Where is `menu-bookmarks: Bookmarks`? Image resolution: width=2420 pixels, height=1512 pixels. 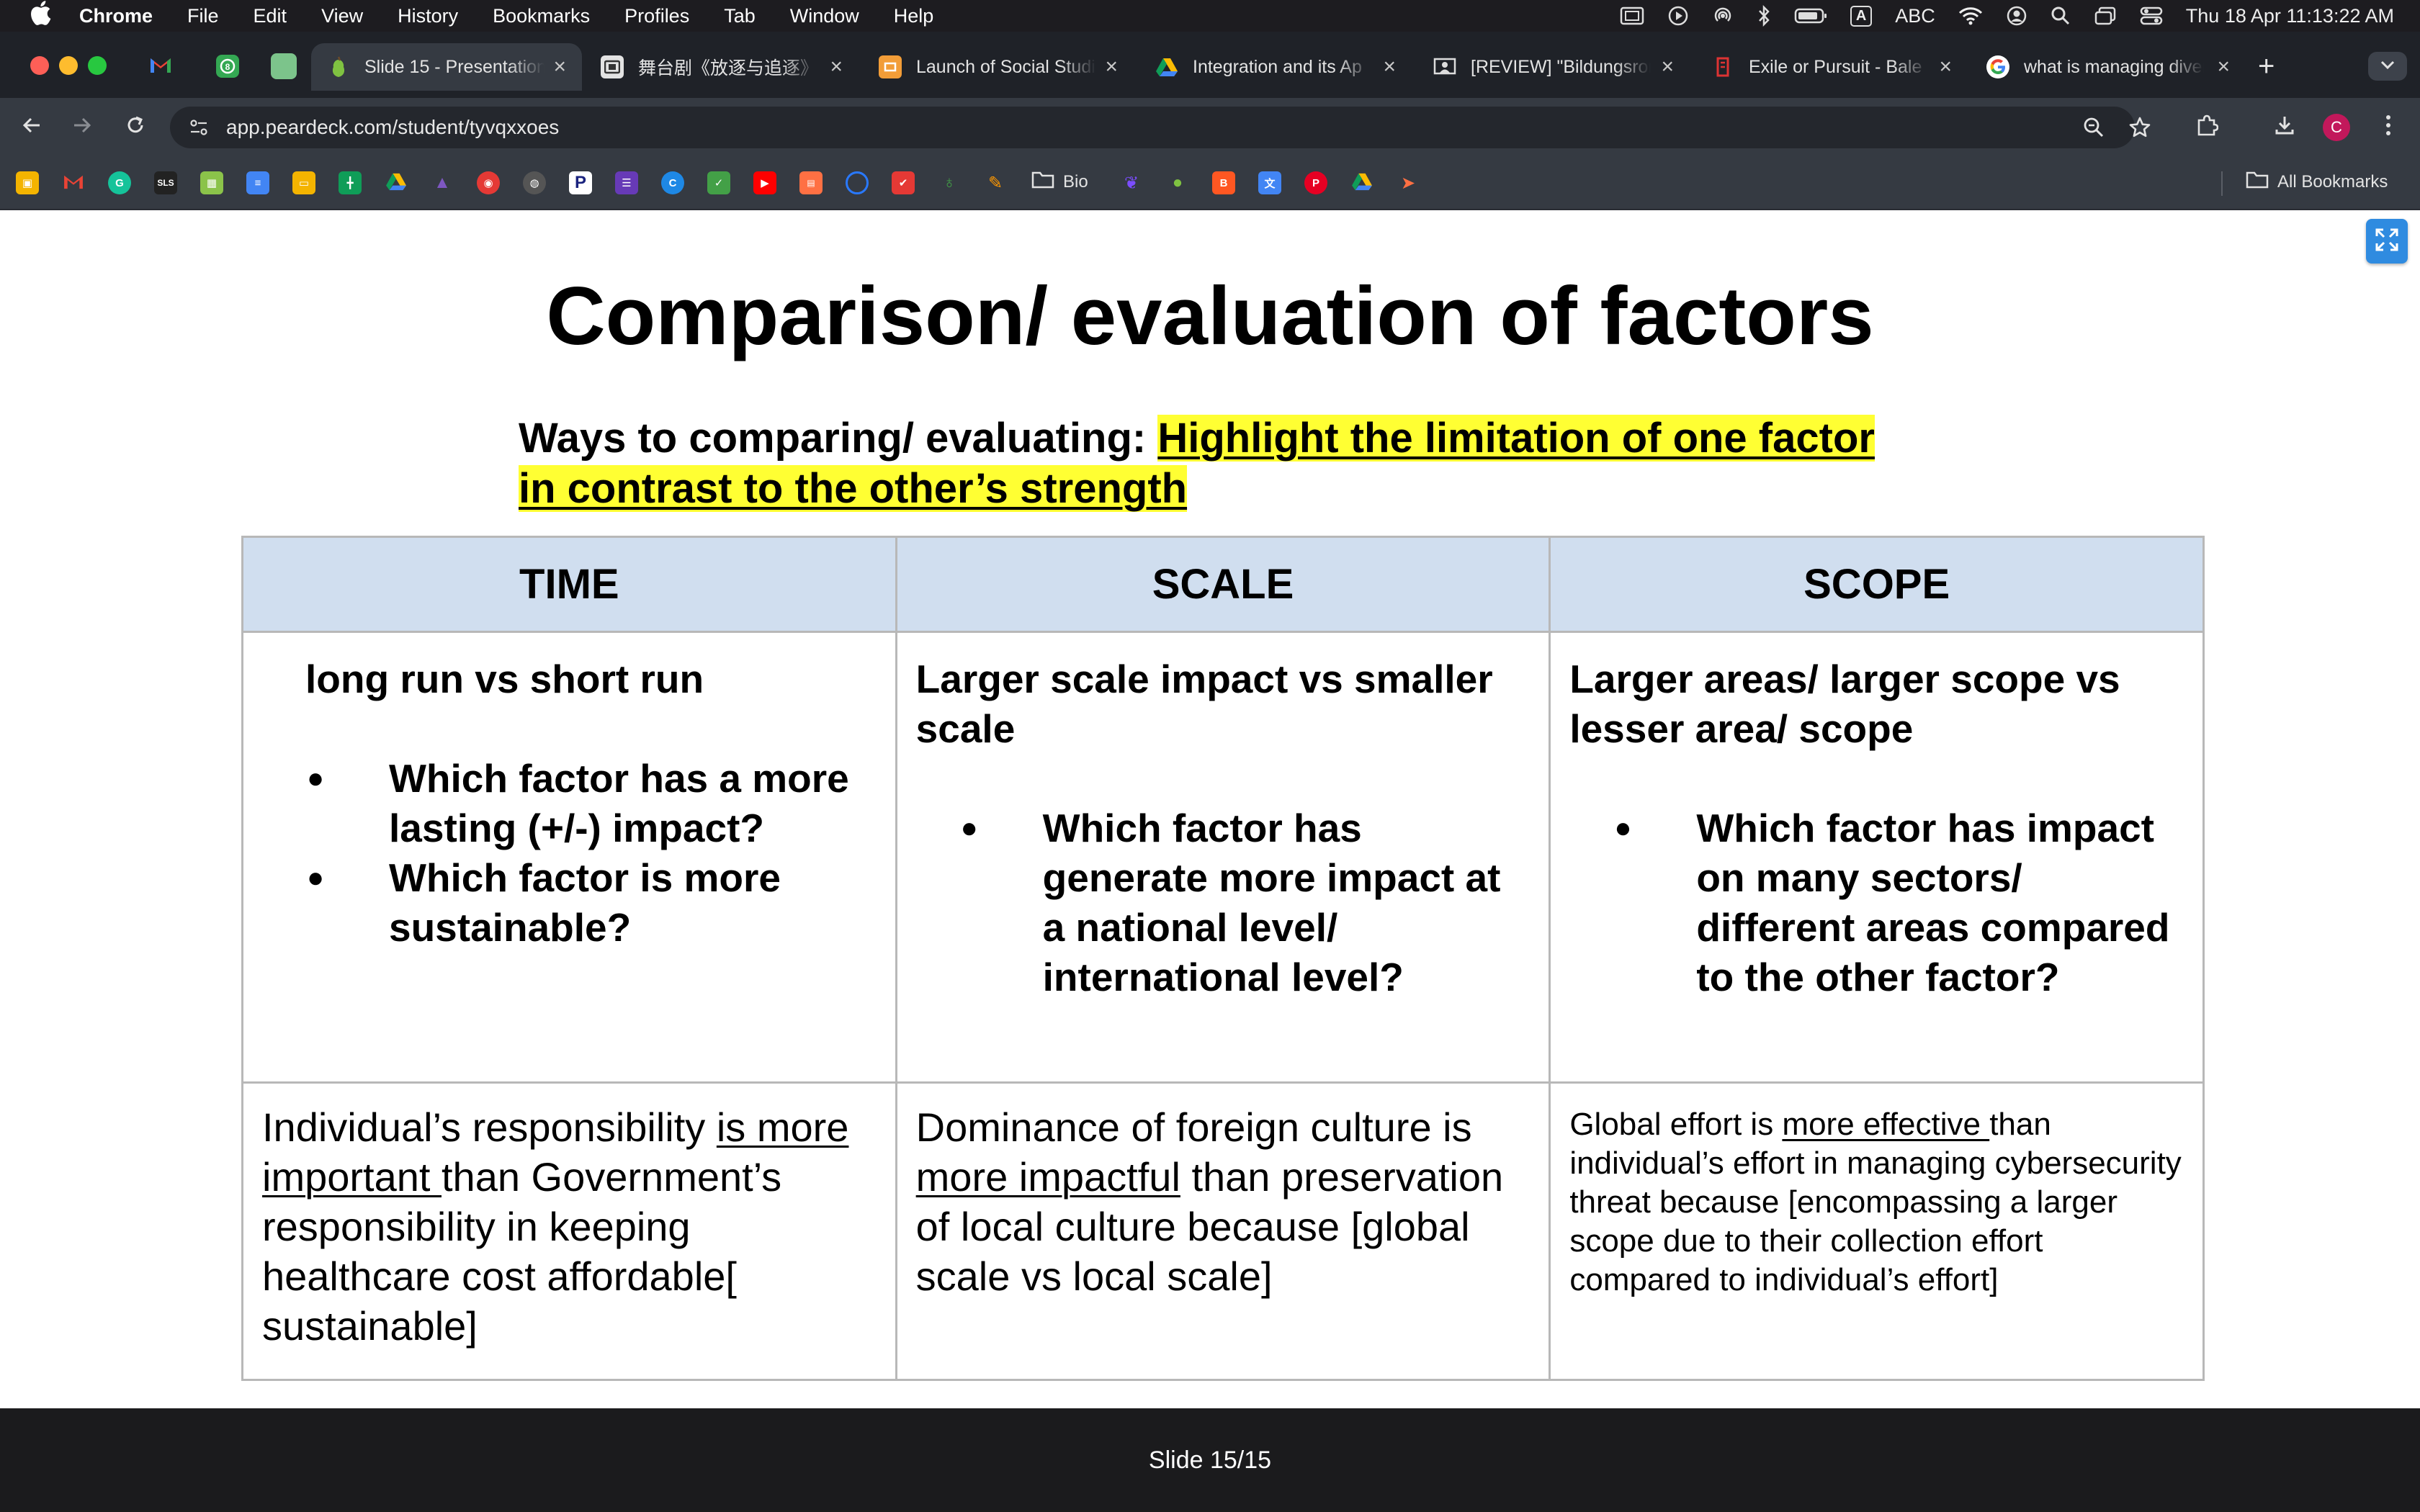
menu-bookmarks: Bookmarks is located at coordinates (541, 16).